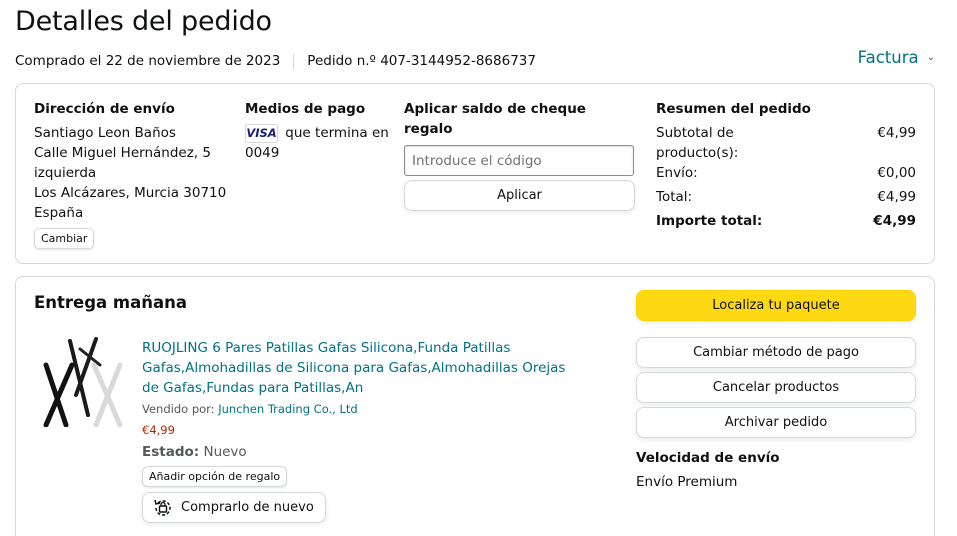 The height and width of the screenshot is (536, 957). I want to click on gift-card-section: Aplicar saldo de cheque regalo Aplicar, so click(520, 155).